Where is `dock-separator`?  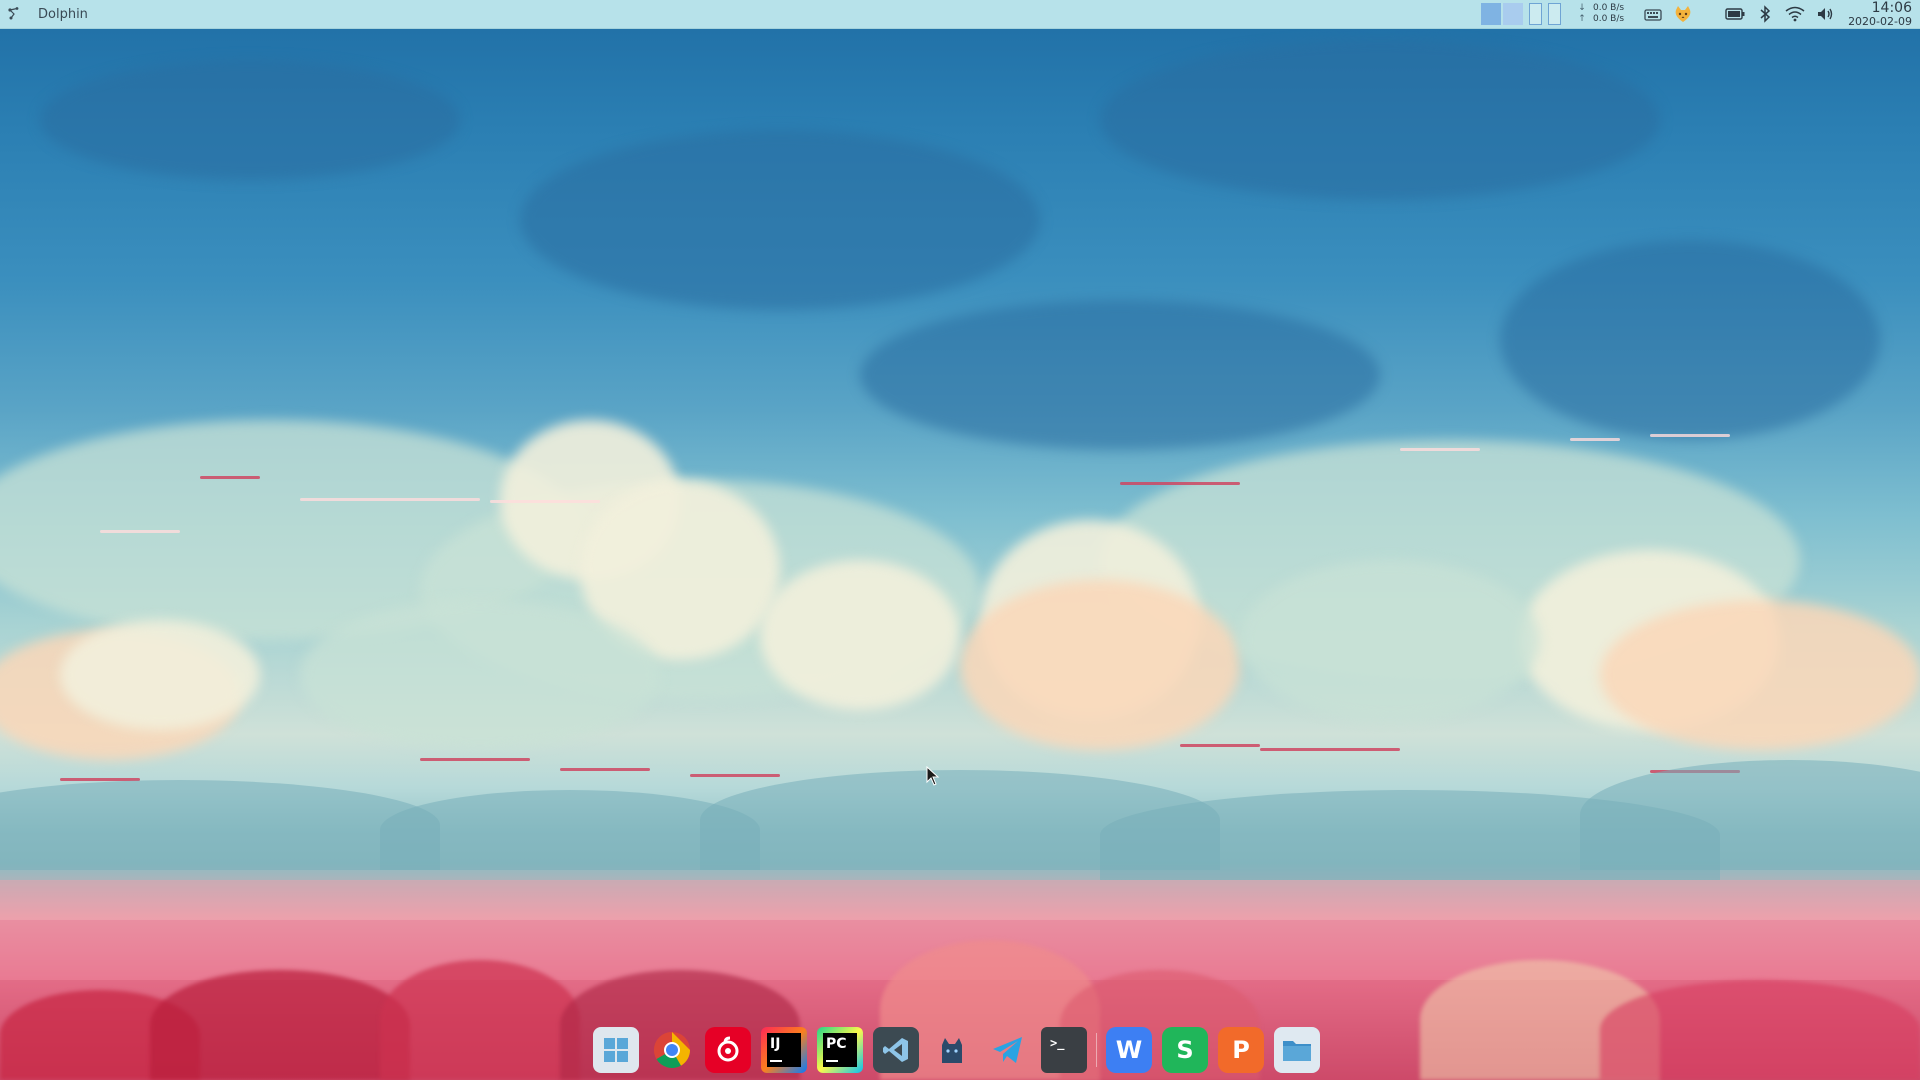 dock-separator is located at coordinates (1096, 1050).